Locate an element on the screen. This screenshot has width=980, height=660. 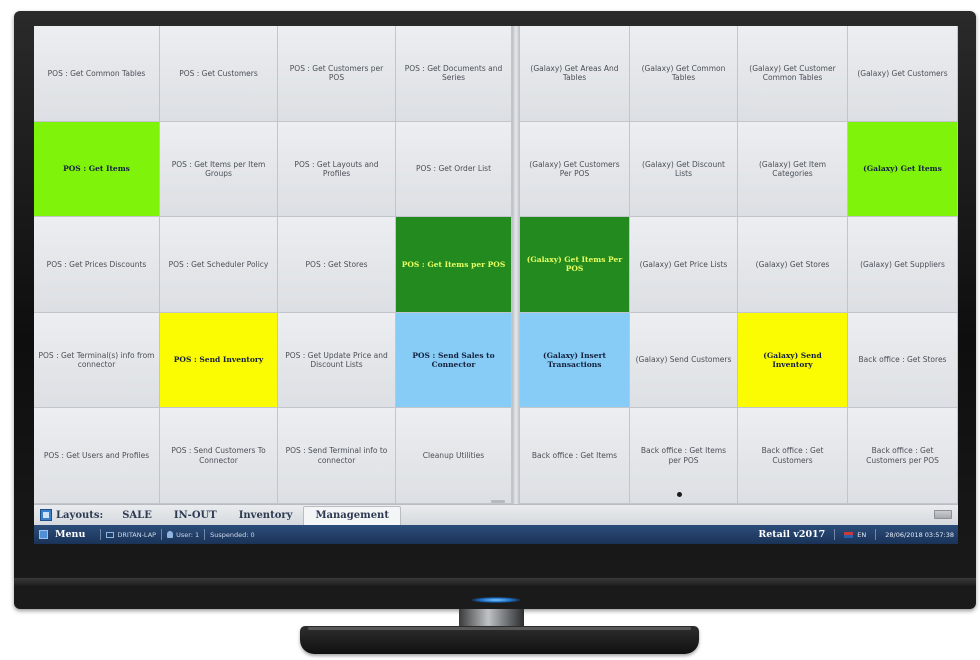
tile-button: POS : Get Stores is located at coordinates (337, 265).